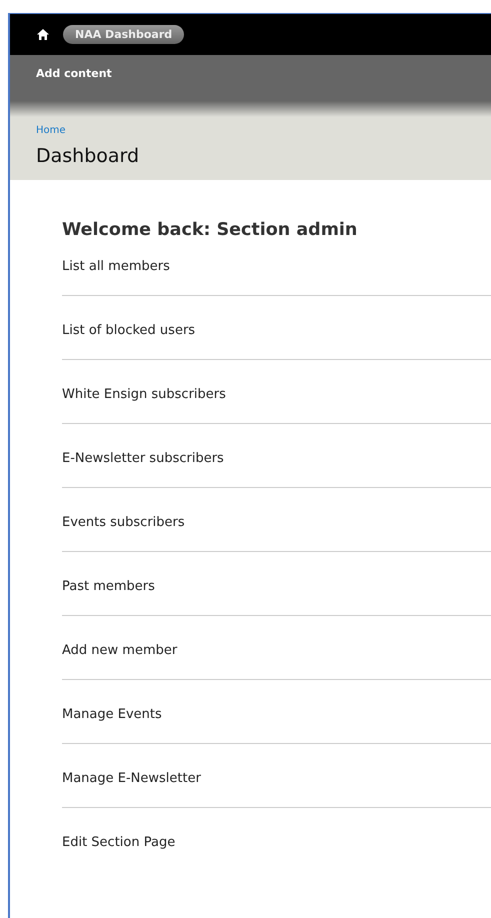  Describe the element at coordinates (116, 266) in the screenshot. I see `dashboard-link: List all members` at that location.